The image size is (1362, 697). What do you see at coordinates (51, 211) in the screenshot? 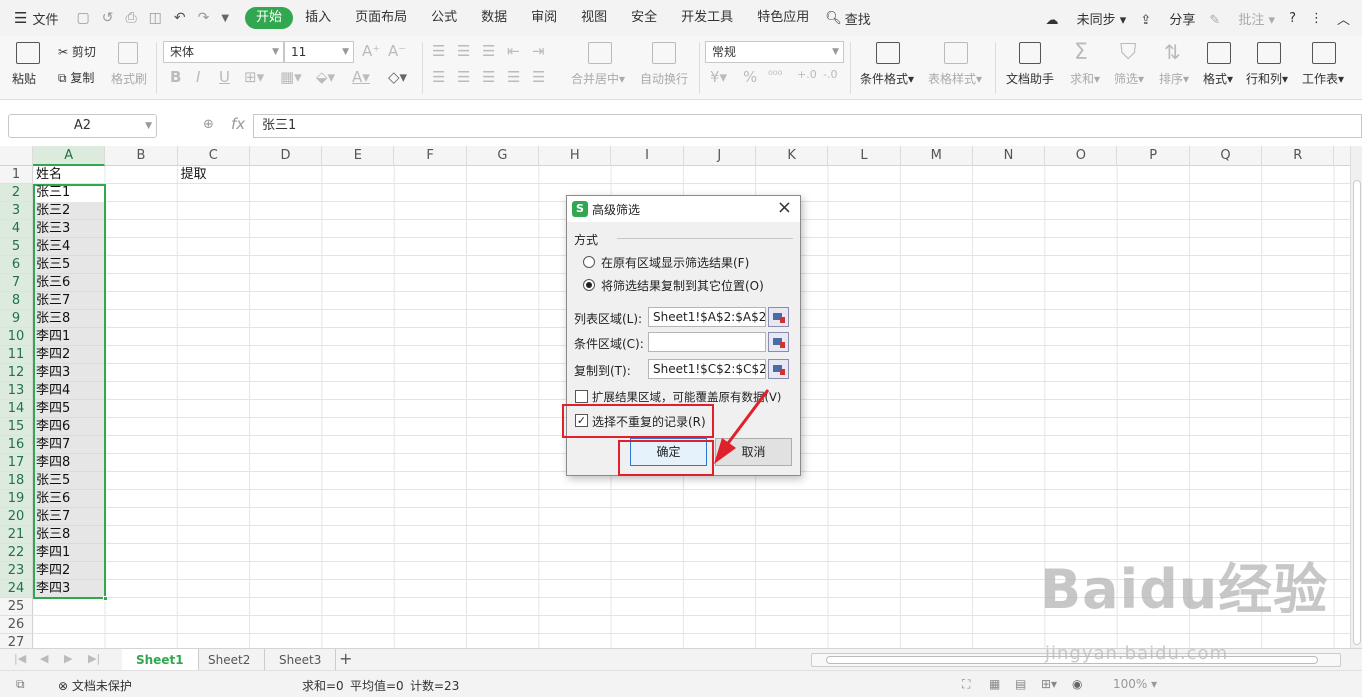
I see `cell-a3: 张三2` at bounding box center [51, 211].